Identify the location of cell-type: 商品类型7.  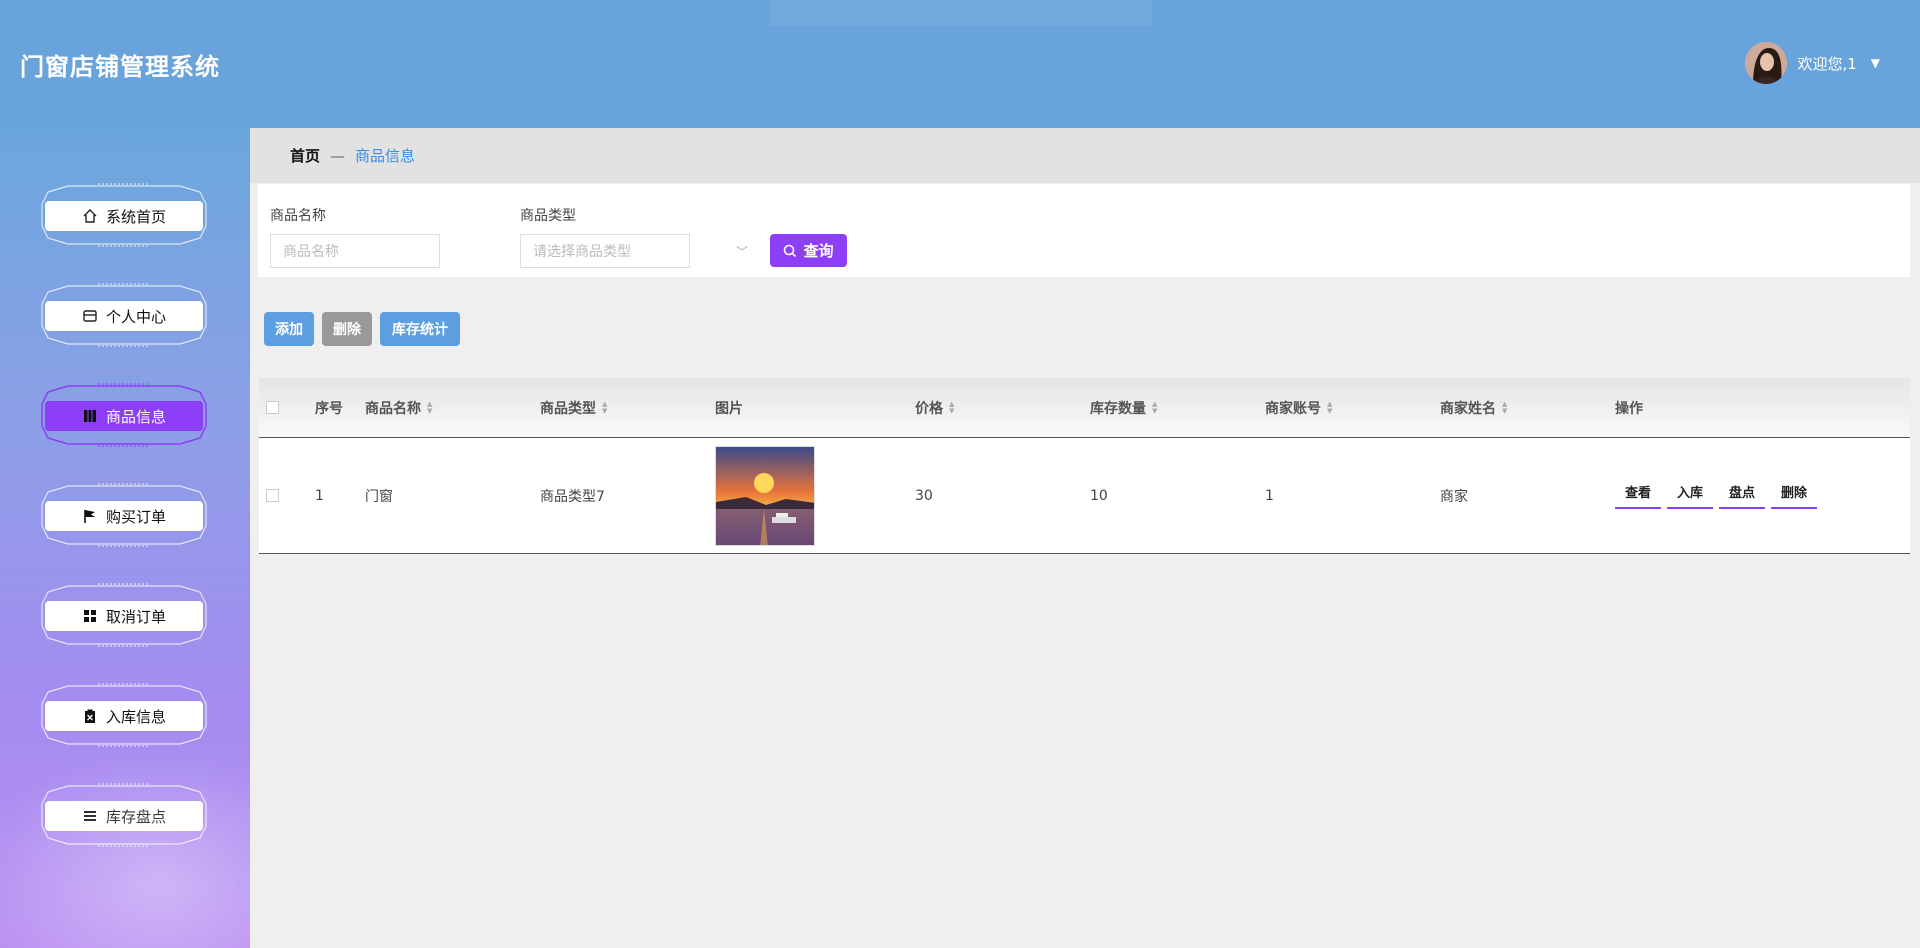
(572, 496).